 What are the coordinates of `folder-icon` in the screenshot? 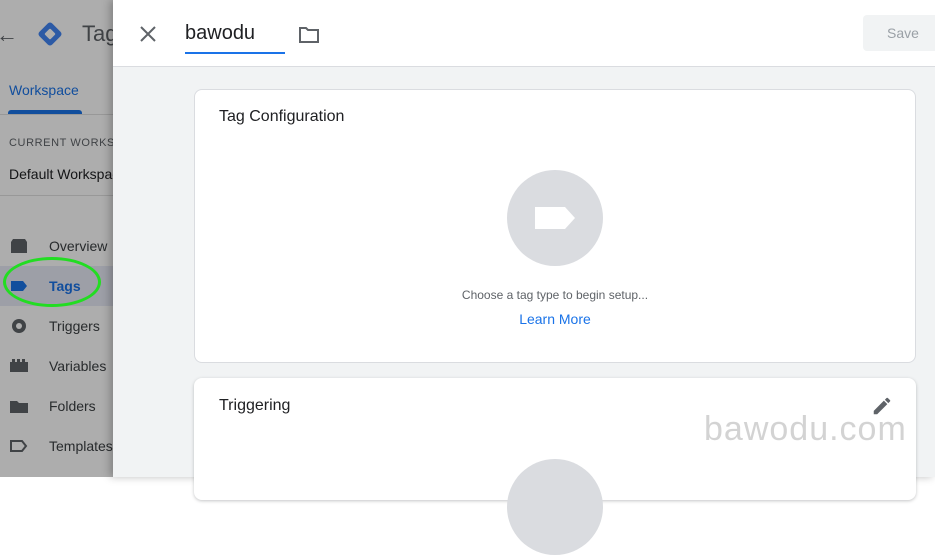 It's located at (309, 35).